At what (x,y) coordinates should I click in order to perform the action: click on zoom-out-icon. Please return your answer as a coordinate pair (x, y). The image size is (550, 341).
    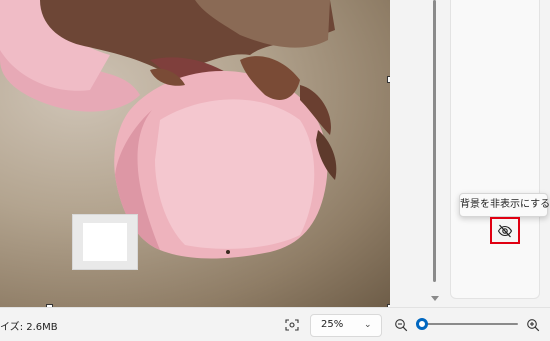
    Looking at the image, I should click on (401, 325).